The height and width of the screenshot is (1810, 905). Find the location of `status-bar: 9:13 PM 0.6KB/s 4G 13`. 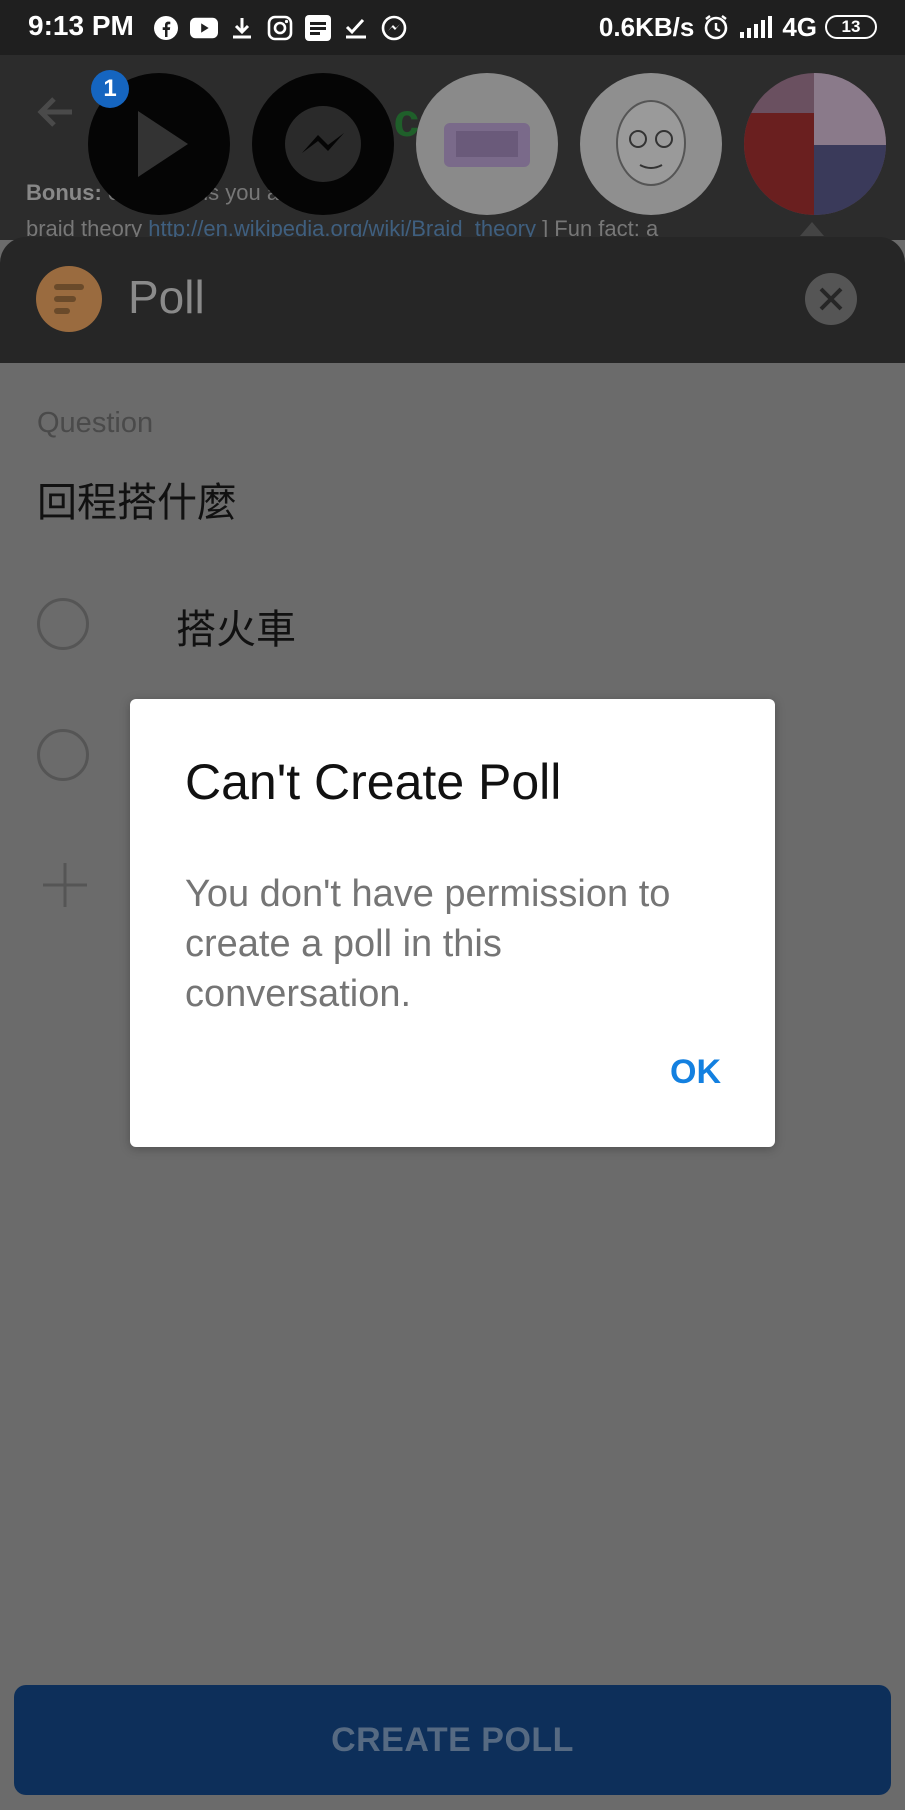

status-bar: 9:13 PM 0.6KB/s 4G 13 is located at coordinates (452, 27).